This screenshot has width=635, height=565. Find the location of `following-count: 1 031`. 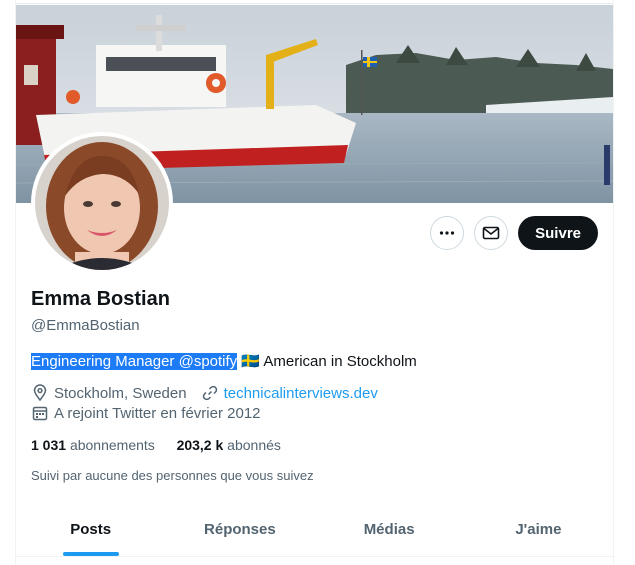

following-count: 1 031 is located at coordinates (49, 445).